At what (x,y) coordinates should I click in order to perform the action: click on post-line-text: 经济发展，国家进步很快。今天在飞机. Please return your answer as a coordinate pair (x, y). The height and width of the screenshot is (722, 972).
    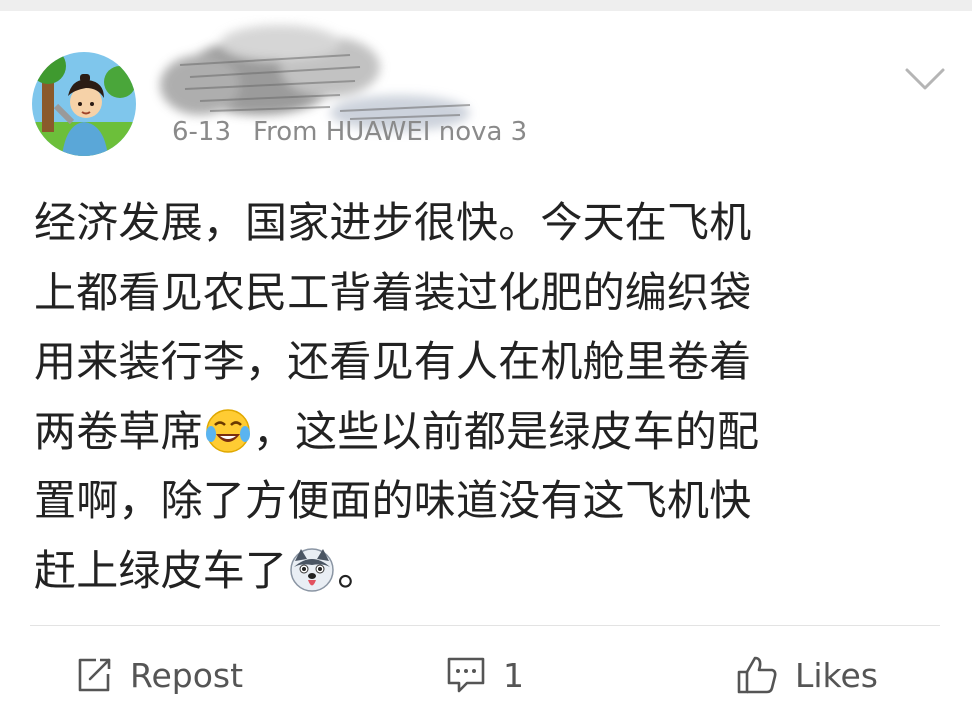
    Looking at the image, I should click on (393, 222).